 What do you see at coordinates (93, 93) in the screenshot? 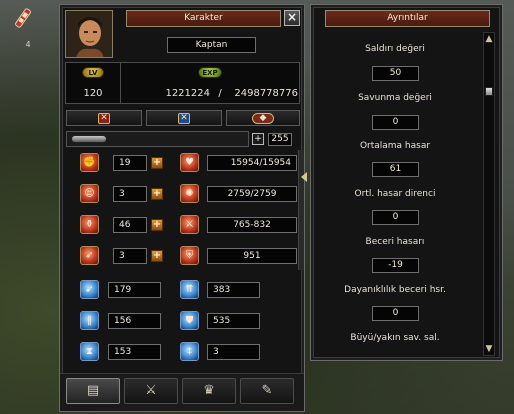
I see `level-value: 120` at bounding box center [93, 93].